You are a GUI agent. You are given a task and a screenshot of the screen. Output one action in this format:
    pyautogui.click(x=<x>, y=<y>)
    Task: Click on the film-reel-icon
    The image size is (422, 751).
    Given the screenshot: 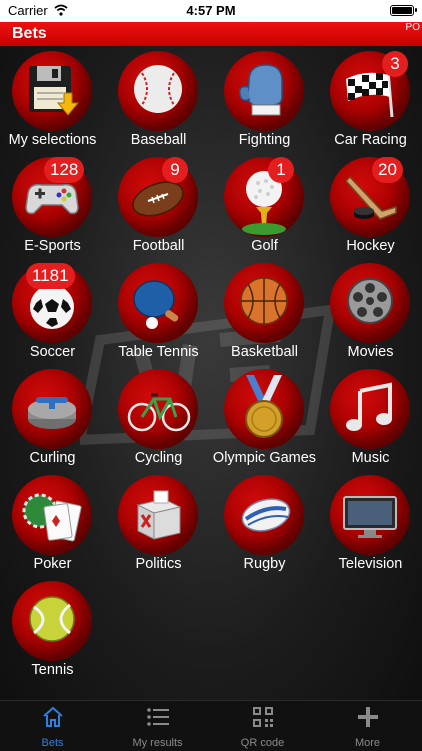 What is the action you would take?
    pyautogui.click(x=370, y=303)
    